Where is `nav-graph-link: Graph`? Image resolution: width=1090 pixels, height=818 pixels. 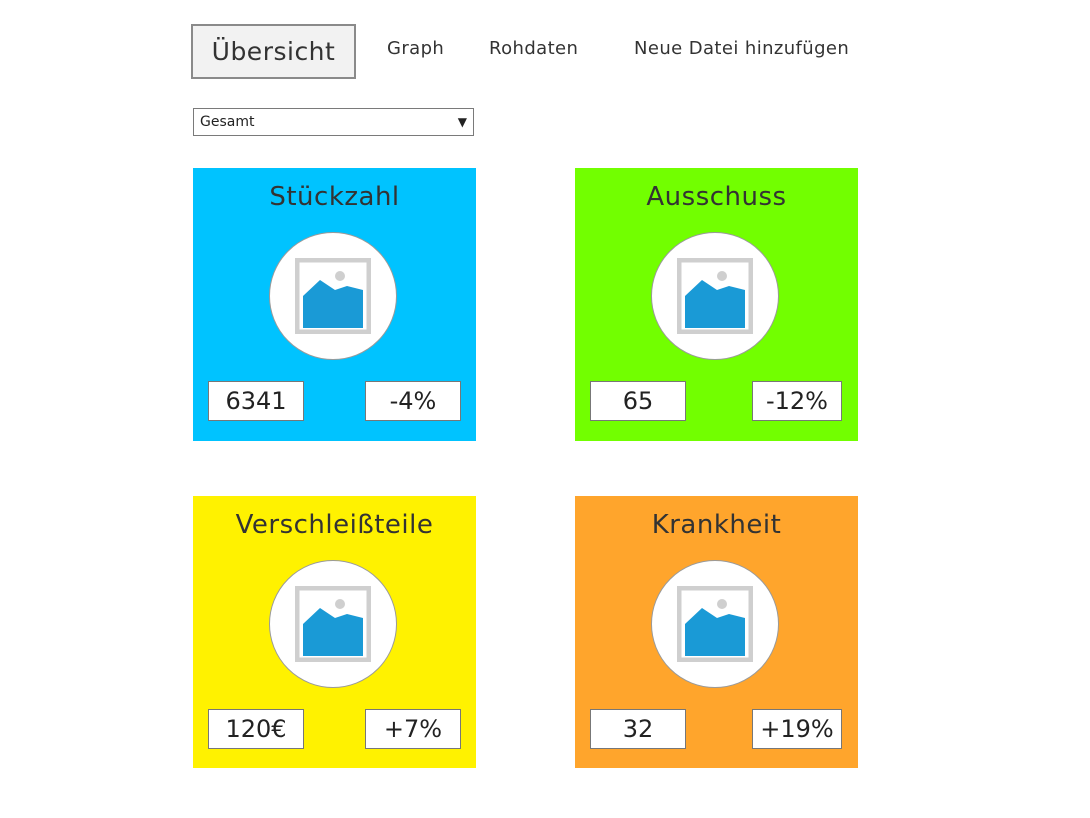 nav-graph-link: Graph is located at coordinates (415, 48).